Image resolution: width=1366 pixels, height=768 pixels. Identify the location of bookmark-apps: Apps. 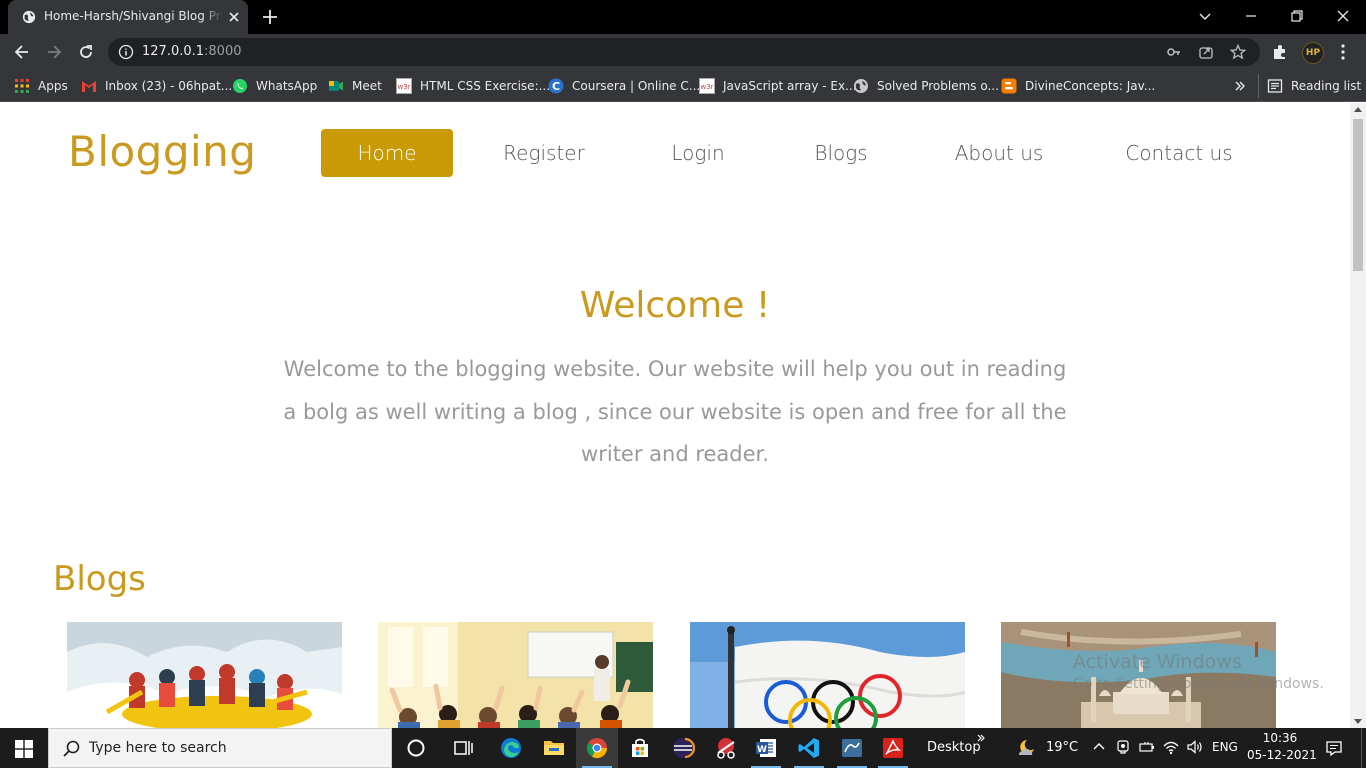
(41, 86).